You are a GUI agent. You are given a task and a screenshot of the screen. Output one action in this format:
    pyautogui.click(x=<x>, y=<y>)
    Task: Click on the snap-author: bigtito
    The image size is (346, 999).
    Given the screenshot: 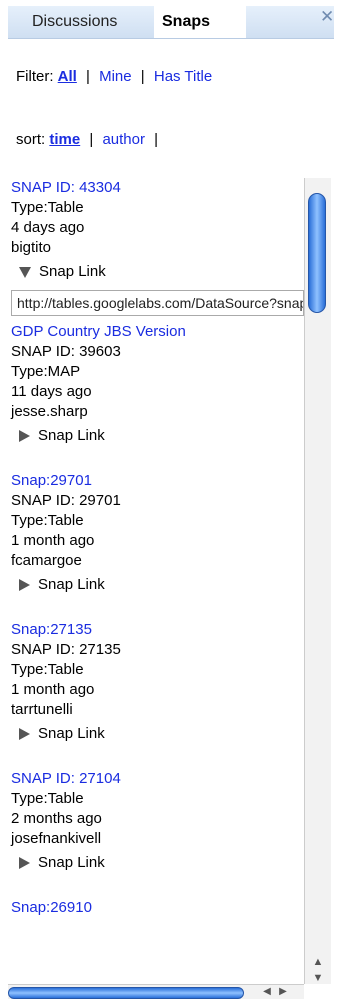 What is the action you would take?
    pyautogui.click(x=31, y=247)
    